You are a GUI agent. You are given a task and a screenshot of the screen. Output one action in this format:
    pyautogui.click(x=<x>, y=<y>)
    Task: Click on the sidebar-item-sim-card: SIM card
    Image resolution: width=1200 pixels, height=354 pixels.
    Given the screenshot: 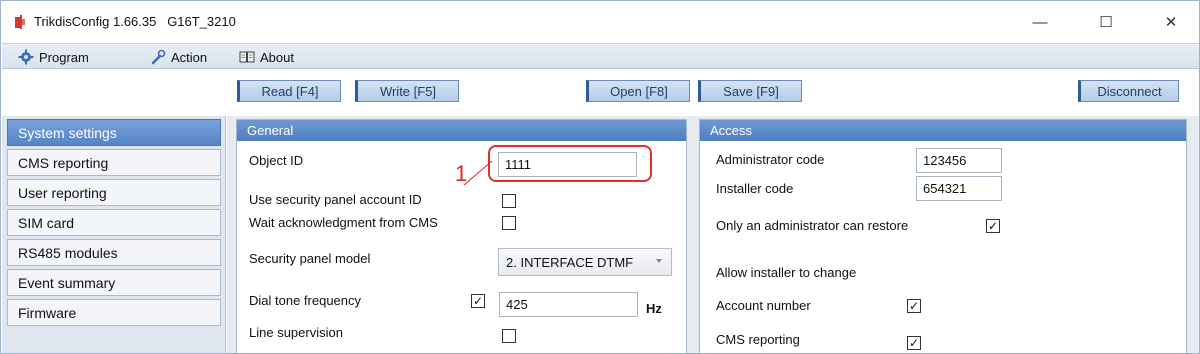 What is the action you would take?
    pyautogui.click(x=114, y=222)
    